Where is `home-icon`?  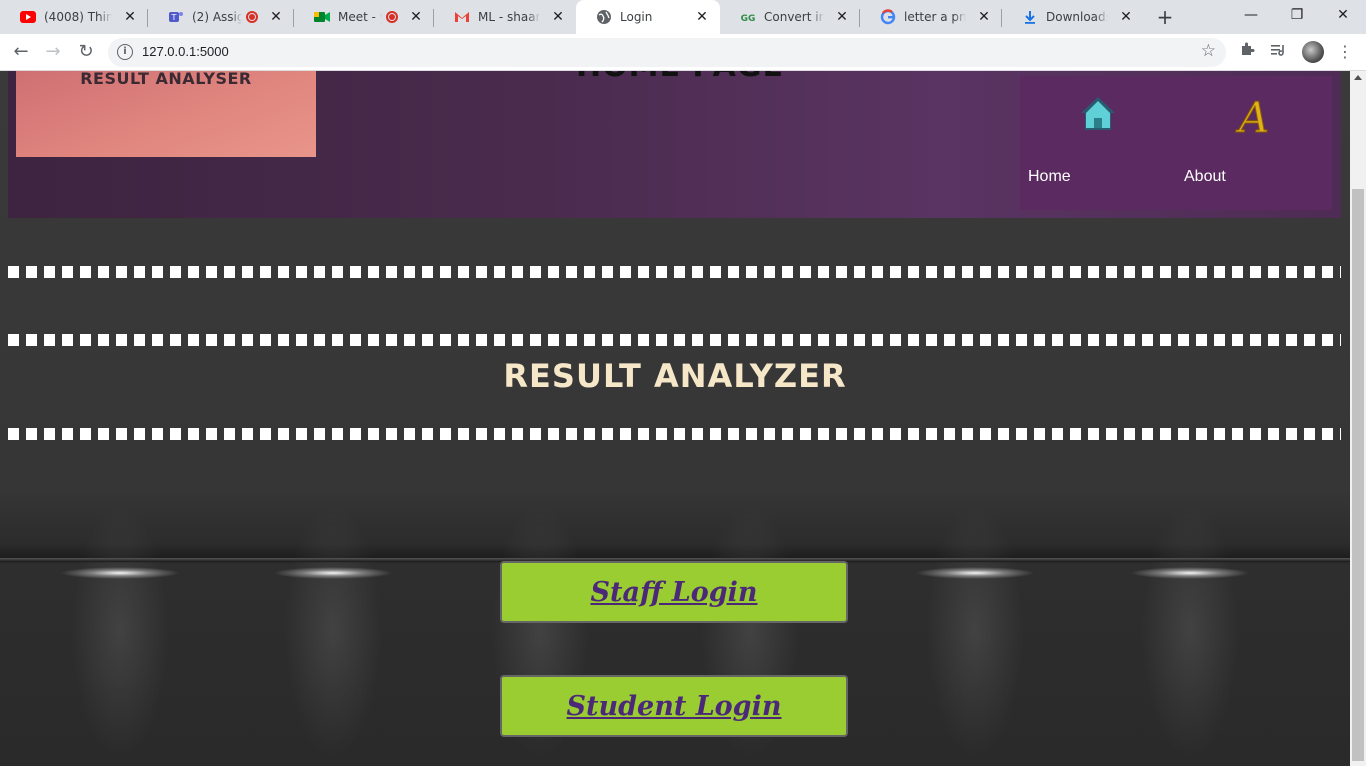
home-icon is located at coordinates (1098, 117).